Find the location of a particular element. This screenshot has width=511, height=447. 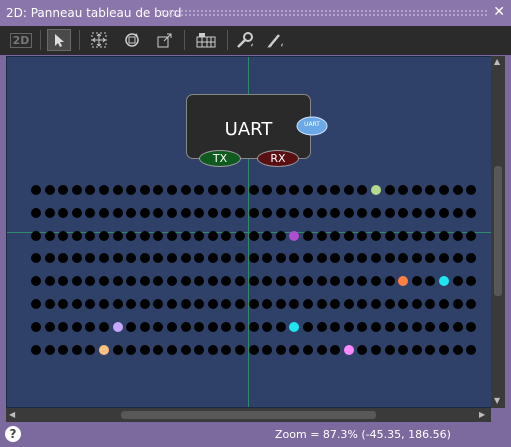

vertical-scrollbar: ▲ ▼ is located at coordinates (498, 232).